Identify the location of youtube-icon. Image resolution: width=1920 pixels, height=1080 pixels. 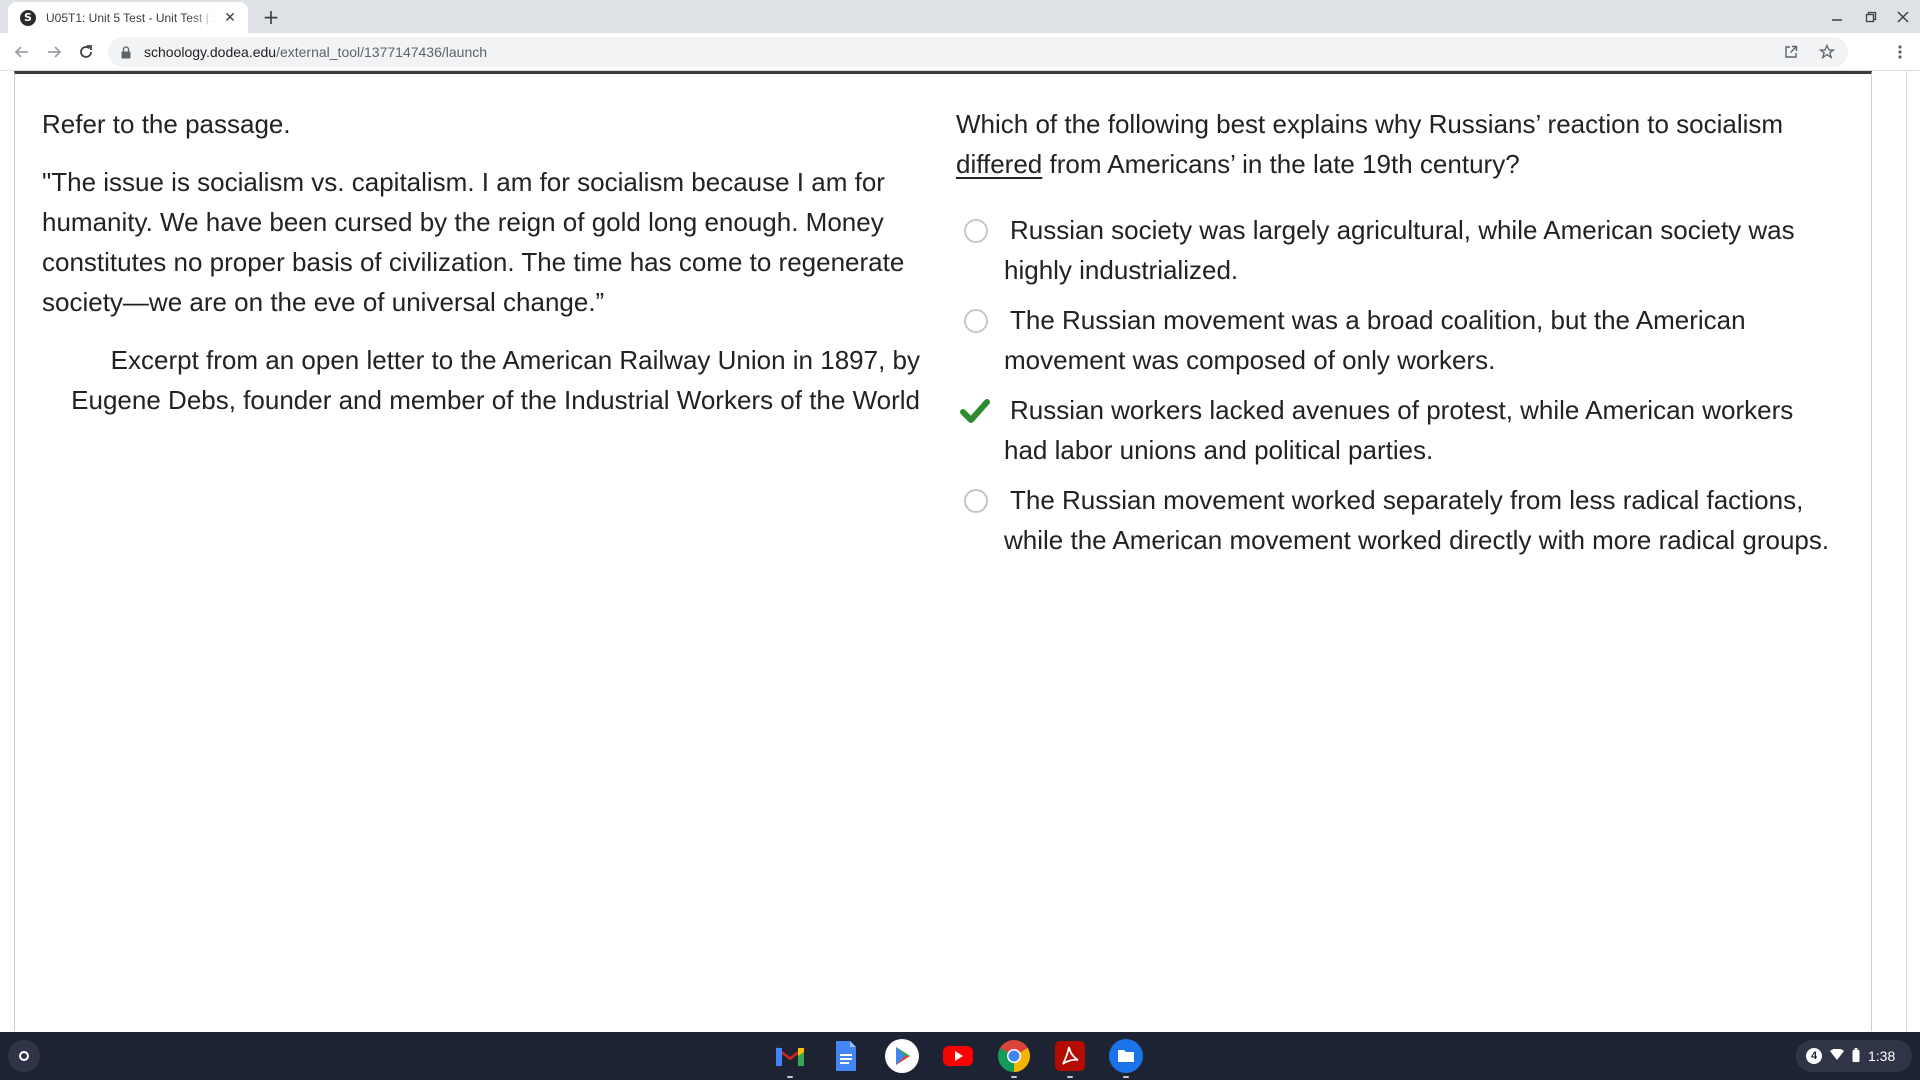
(958, 1056).